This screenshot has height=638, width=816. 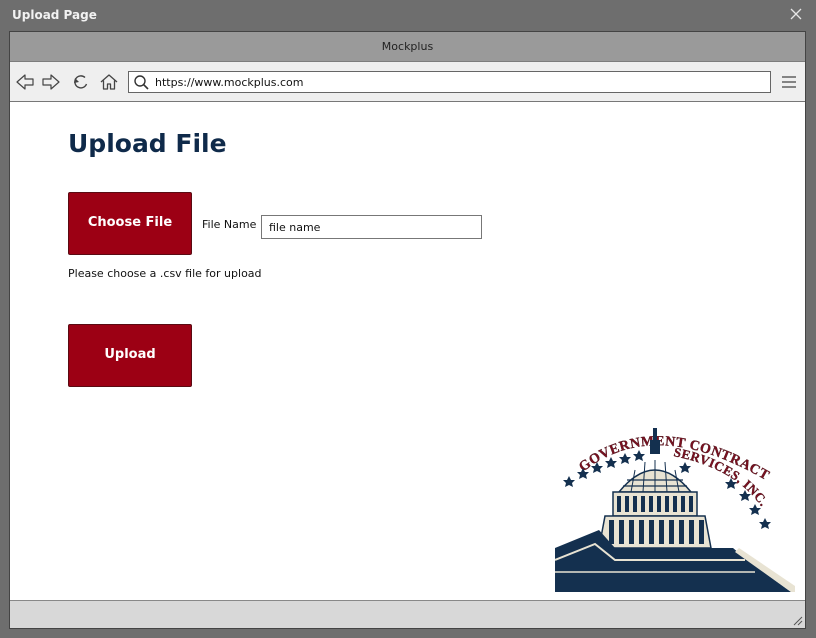 I want to click on refresh-icon, so click(x=81, y=82).